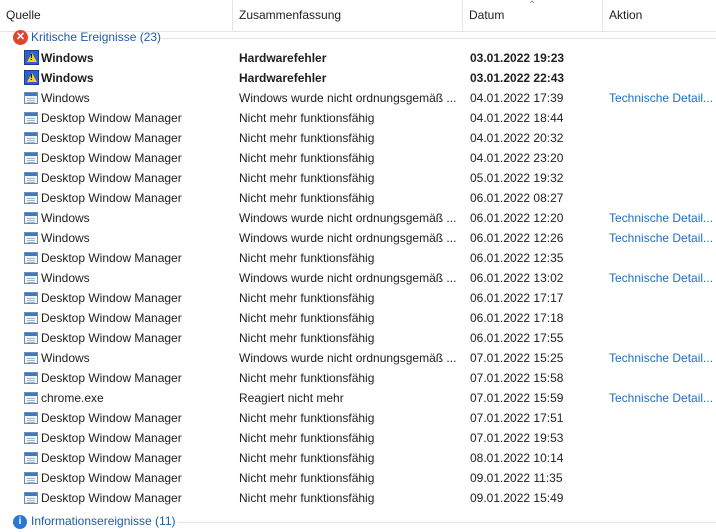  Describe the element at coordinates (358, 522) in the screenshot. I see `group-info-events: i Informationsereignisse (11)` at that location.